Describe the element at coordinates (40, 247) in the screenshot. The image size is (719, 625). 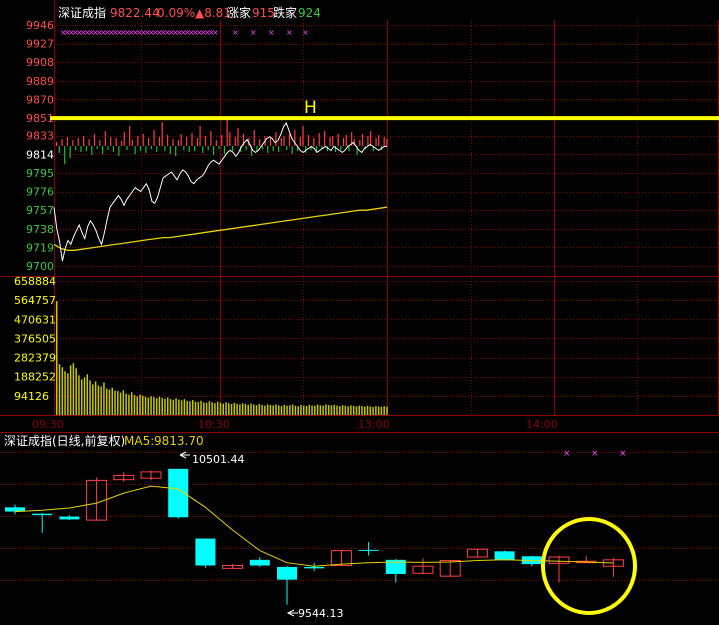
I see `price-tick-label: 9719` at that location.